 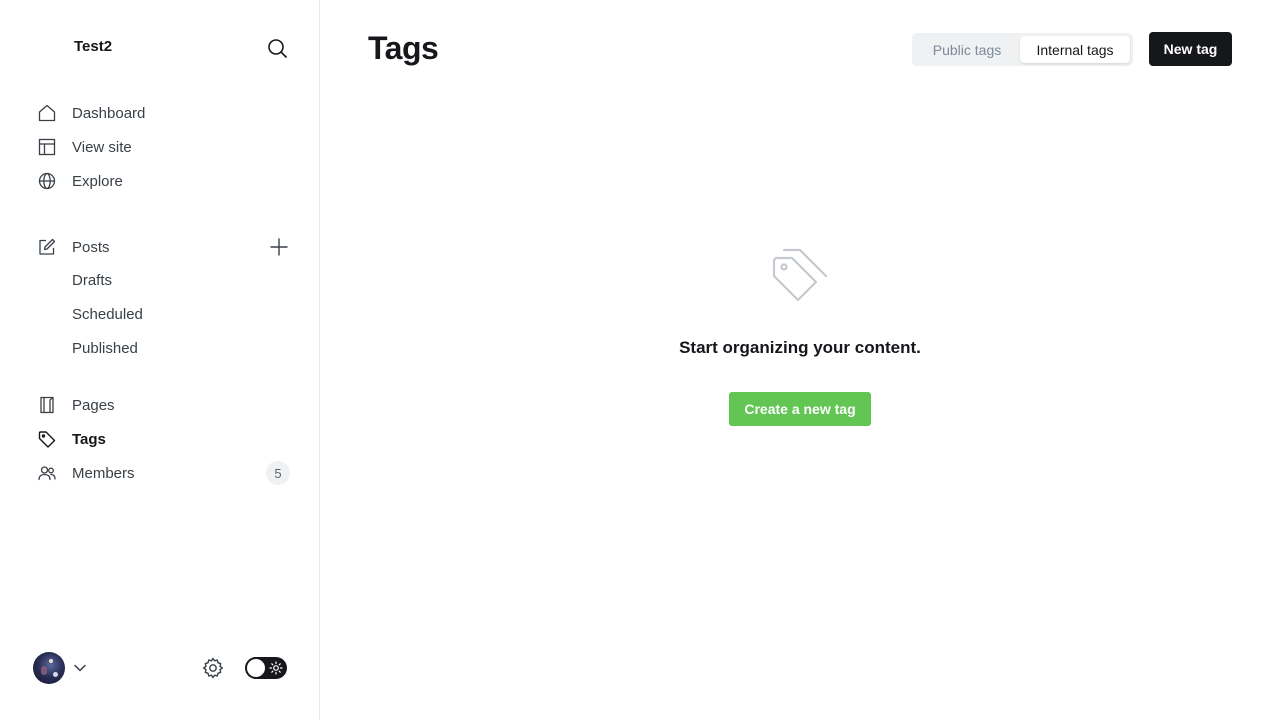 I want to click on site-title: Test2, so click(x=93, y=46).